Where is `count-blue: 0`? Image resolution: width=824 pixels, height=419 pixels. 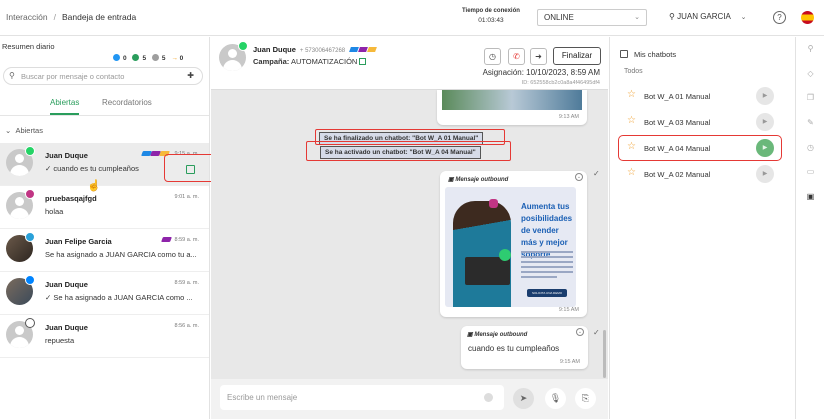 count-blue: 0 is located at coordinates (120, 58).